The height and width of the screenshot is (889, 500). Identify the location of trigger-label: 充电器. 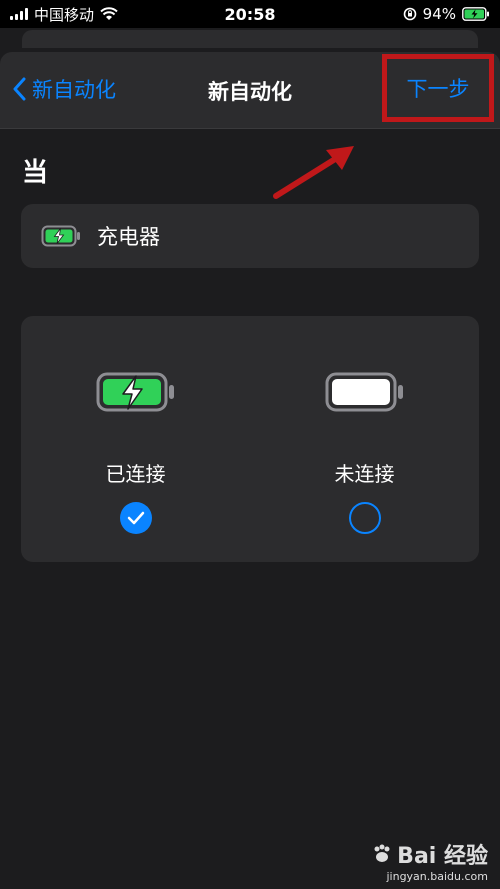
(128, 237).